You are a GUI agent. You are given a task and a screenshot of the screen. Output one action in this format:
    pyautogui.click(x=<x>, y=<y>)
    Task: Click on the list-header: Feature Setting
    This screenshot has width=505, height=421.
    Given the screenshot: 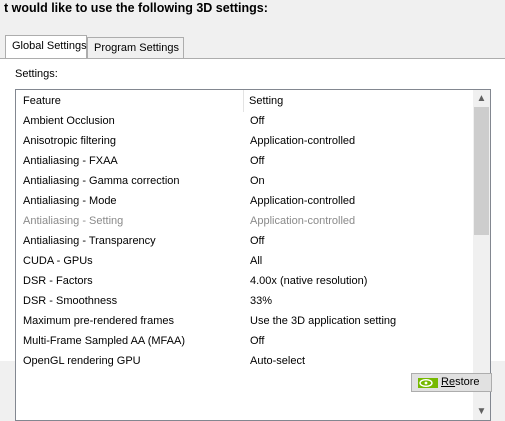 What is the action you would take?
    pyautogui.click(x=245, y=101)
    